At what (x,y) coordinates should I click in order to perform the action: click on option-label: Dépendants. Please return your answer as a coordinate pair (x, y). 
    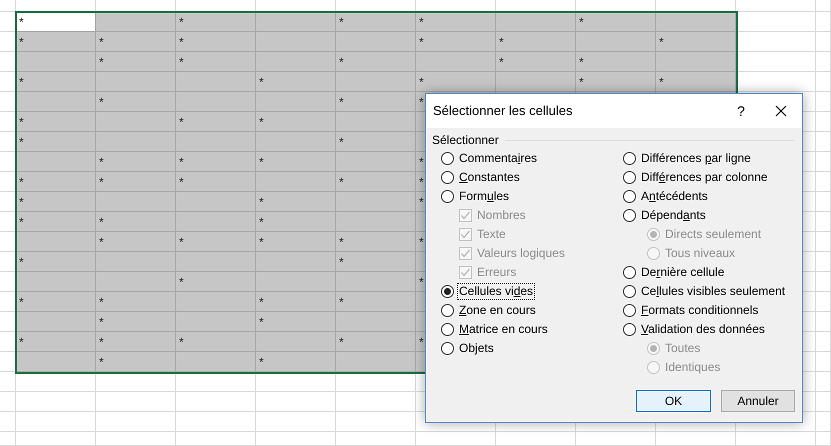
    Looking at the image, I should click on (673, 215).